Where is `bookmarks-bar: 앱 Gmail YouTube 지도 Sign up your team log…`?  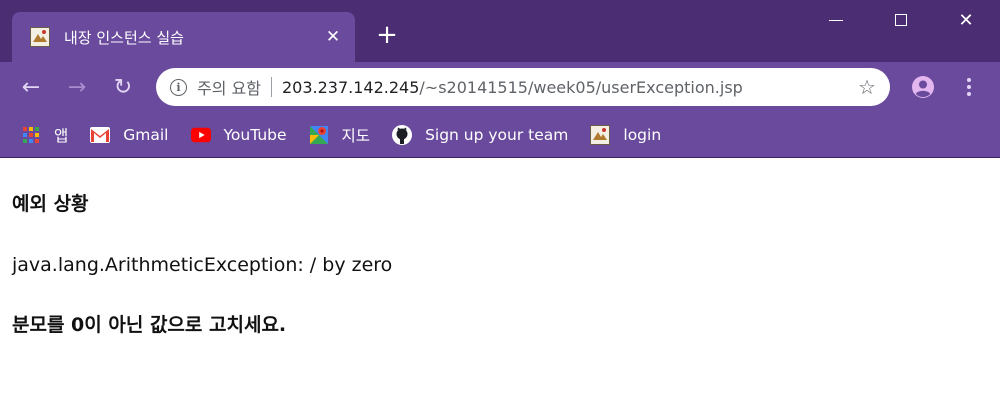
bookmarks-bar: 앱 Gmail YouTube 지도 Sign up your team log… is located at coordinates (500, 135).